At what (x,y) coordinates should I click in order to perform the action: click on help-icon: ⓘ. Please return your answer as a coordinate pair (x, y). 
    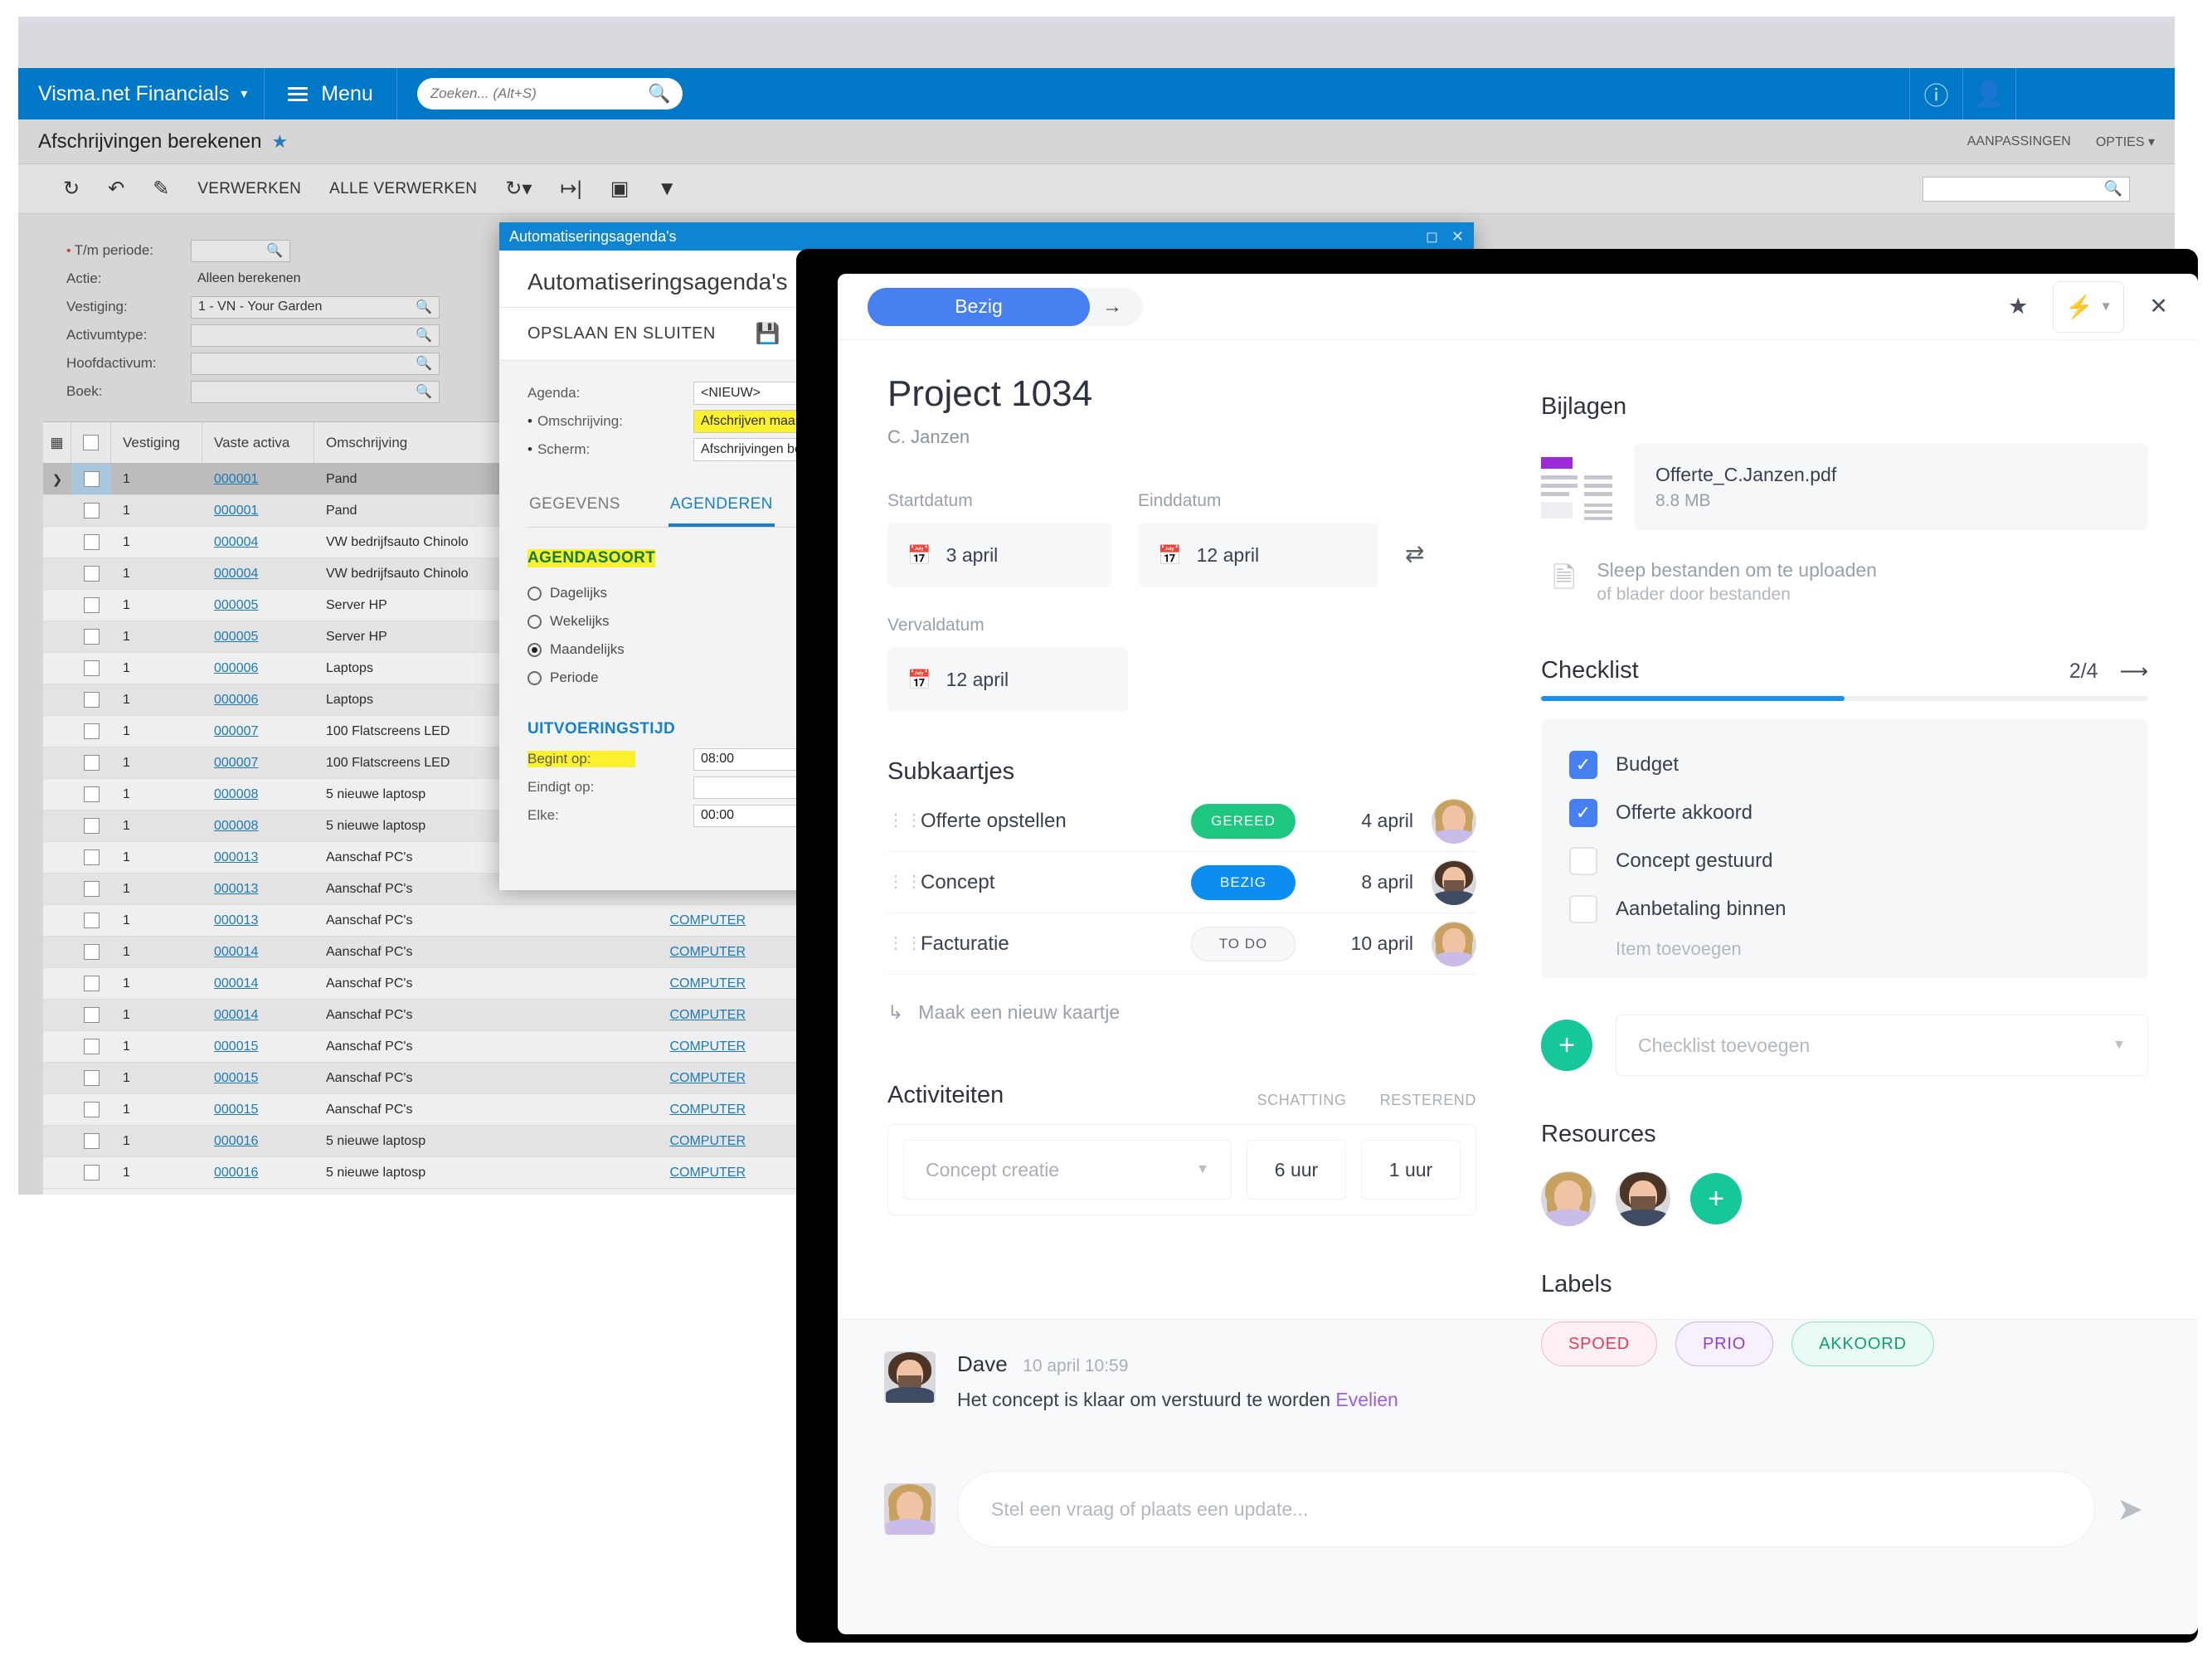
    Looking at the image, I should click on (1935, 93).